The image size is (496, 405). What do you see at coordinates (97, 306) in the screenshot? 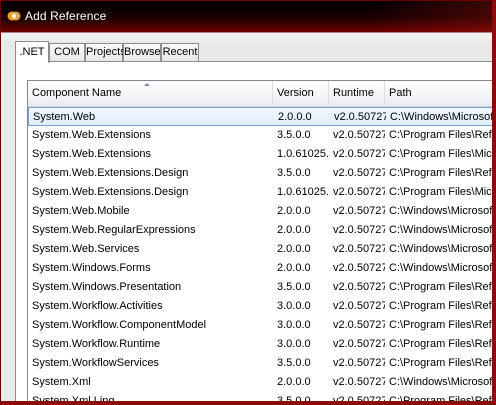
I see `cell-component-name: System.Workflow.Activities` at bounding box center [97, 306].